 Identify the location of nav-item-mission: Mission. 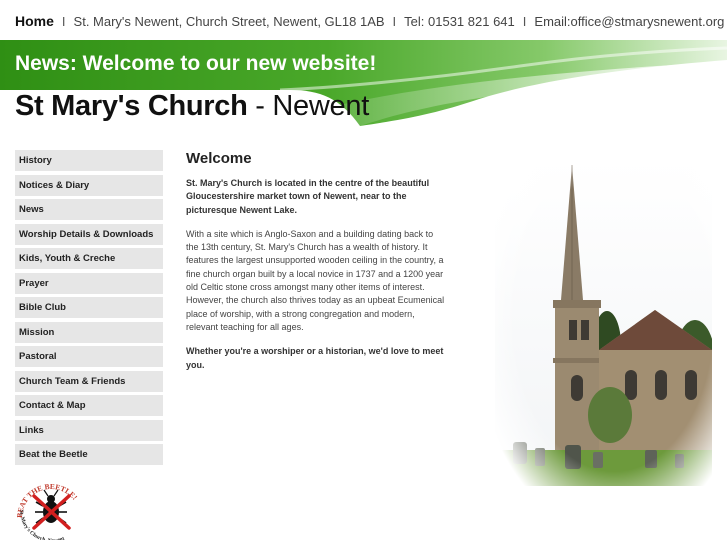
(89, 332).